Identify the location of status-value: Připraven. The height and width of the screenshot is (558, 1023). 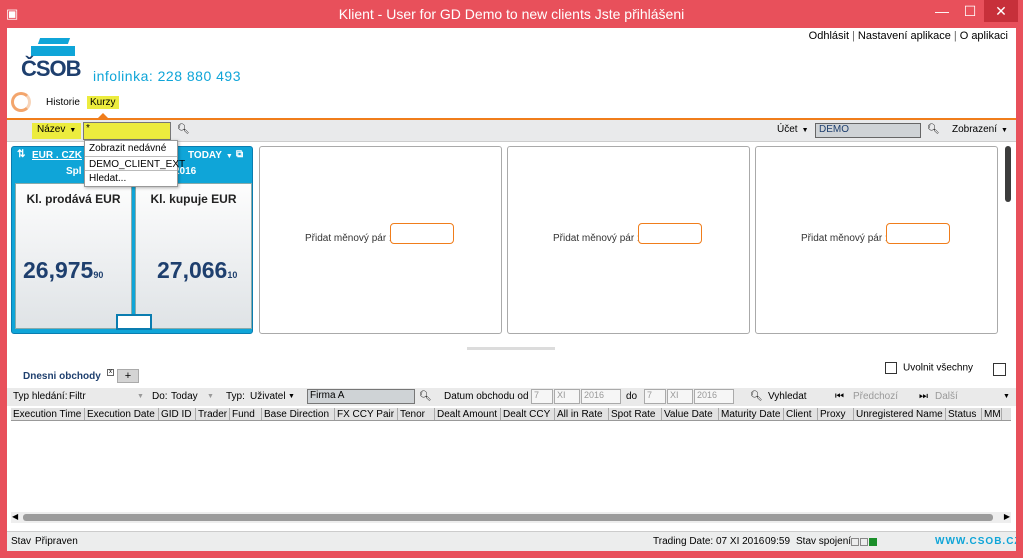
(56, 541).